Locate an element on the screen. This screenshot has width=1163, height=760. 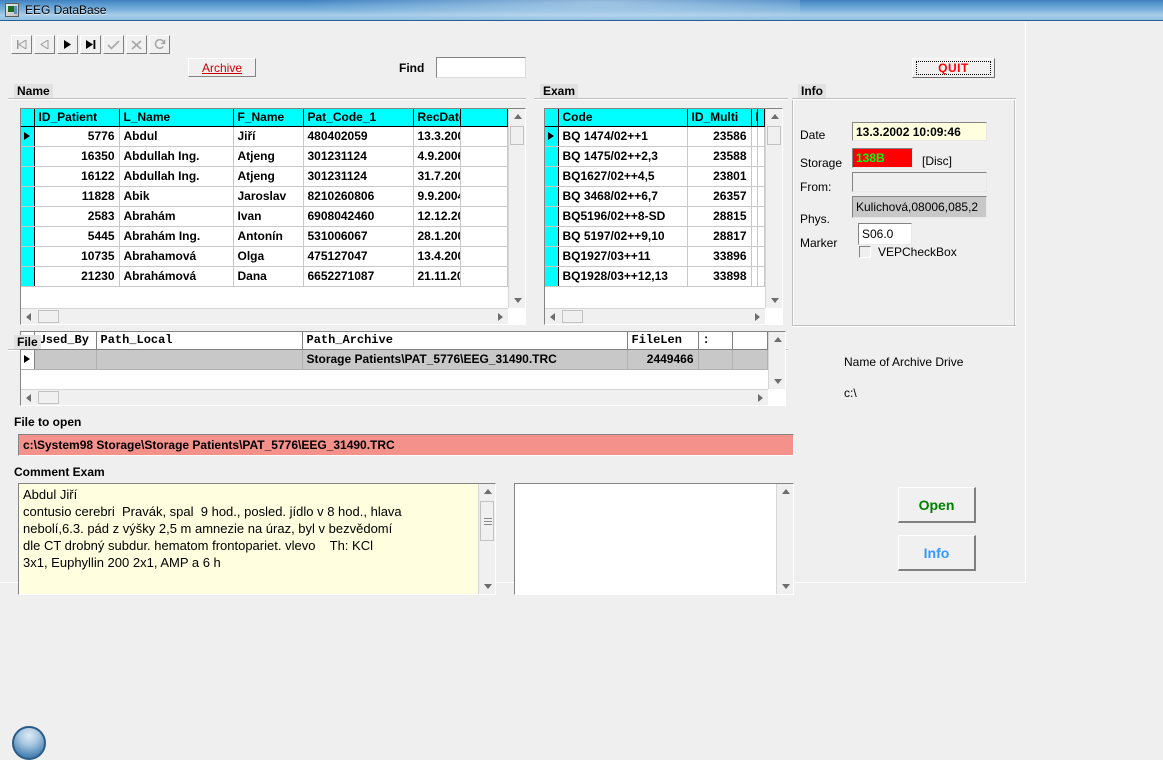
secondary-comment-textarea is located at coordinates (654, 539).